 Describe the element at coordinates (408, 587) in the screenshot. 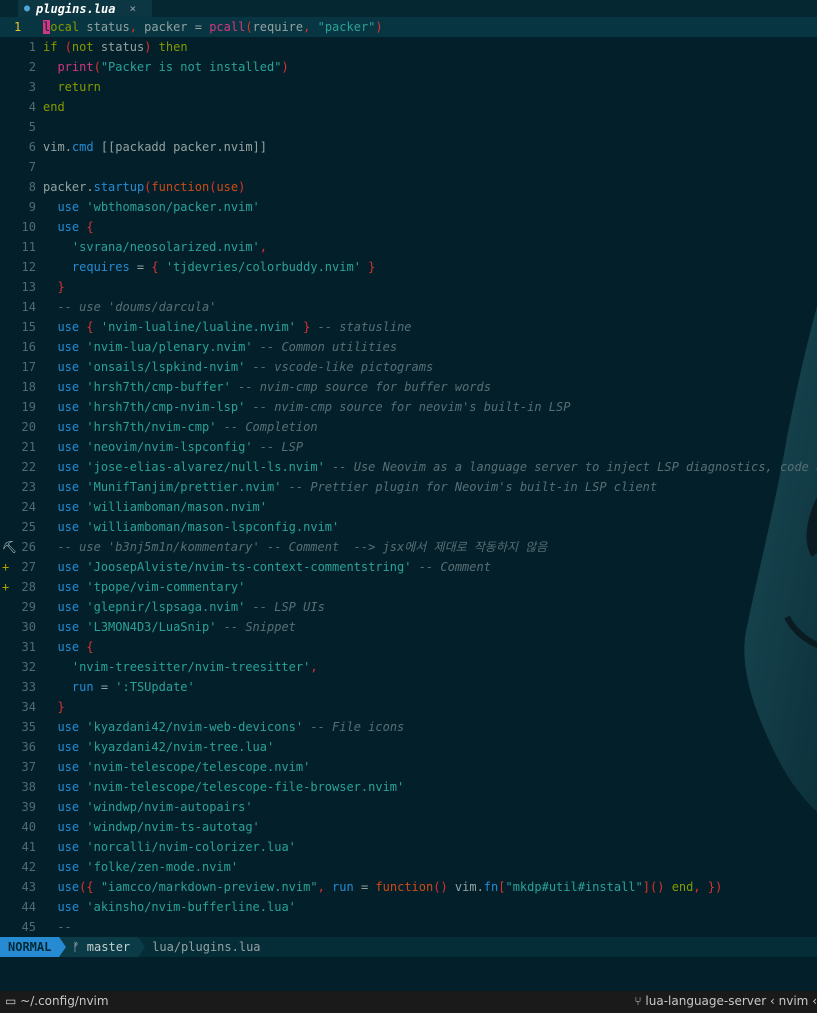

I see `code-line: +28 use 'tpope/vim-commentary'` at that location.